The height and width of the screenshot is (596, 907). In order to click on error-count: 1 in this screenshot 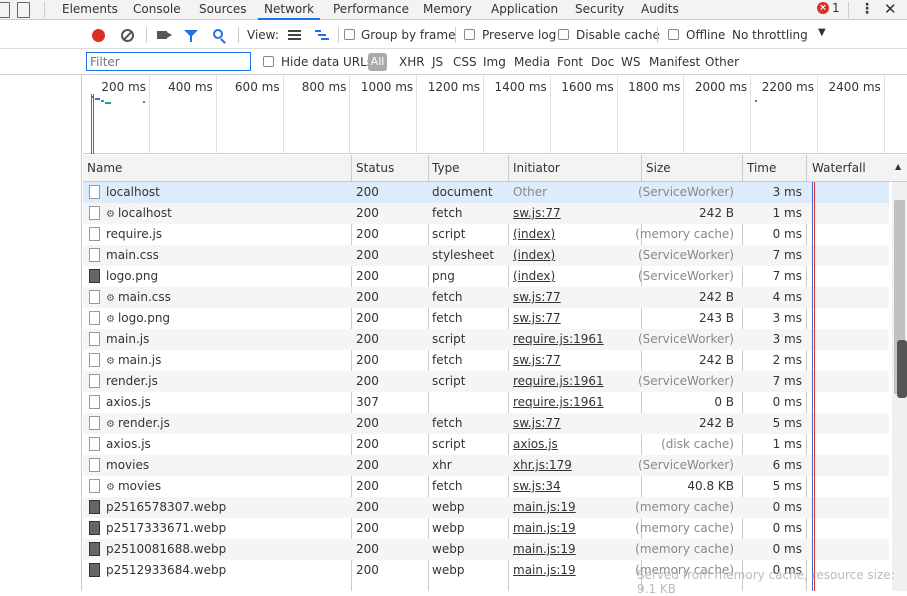, I will do `click(836, 8)`.